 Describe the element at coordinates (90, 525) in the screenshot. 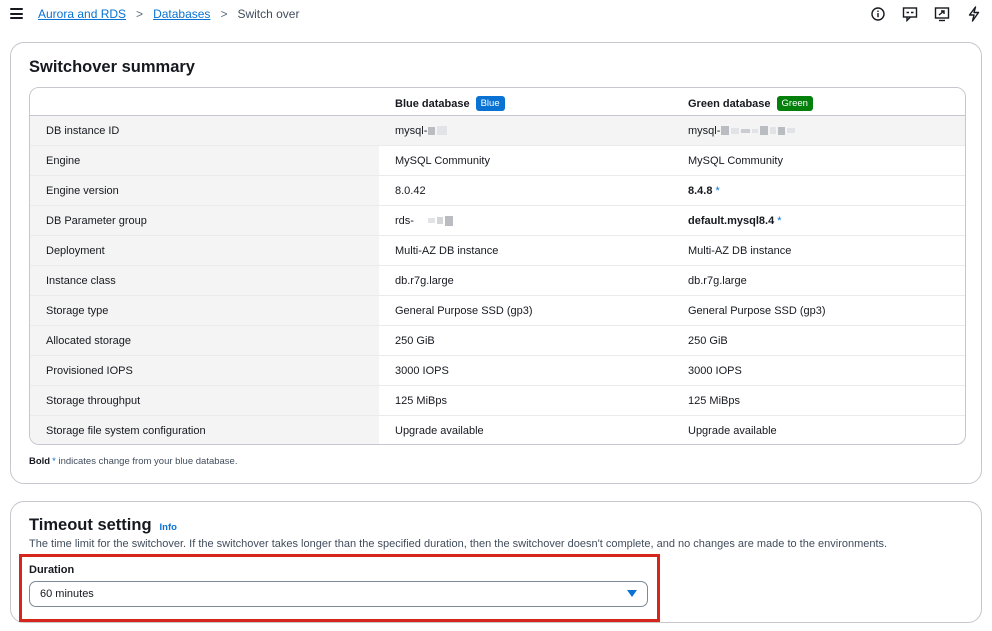

I see `timeout-setting-title: Timeout setting` at that location.